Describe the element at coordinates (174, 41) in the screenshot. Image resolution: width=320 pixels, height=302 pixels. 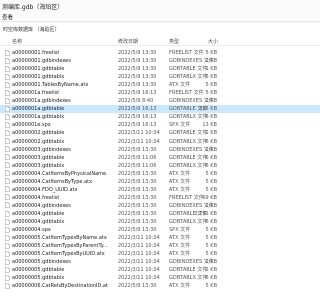
I see `column-header-type: 类型` at that location.